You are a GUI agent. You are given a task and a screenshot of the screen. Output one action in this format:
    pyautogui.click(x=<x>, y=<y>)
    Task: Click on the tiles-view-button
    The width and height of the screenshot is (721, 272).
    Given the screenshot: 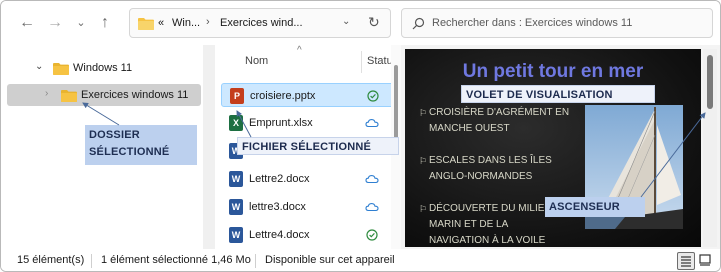 What is the action you would take?
    pyautogui.click(x=706, y=261)
    